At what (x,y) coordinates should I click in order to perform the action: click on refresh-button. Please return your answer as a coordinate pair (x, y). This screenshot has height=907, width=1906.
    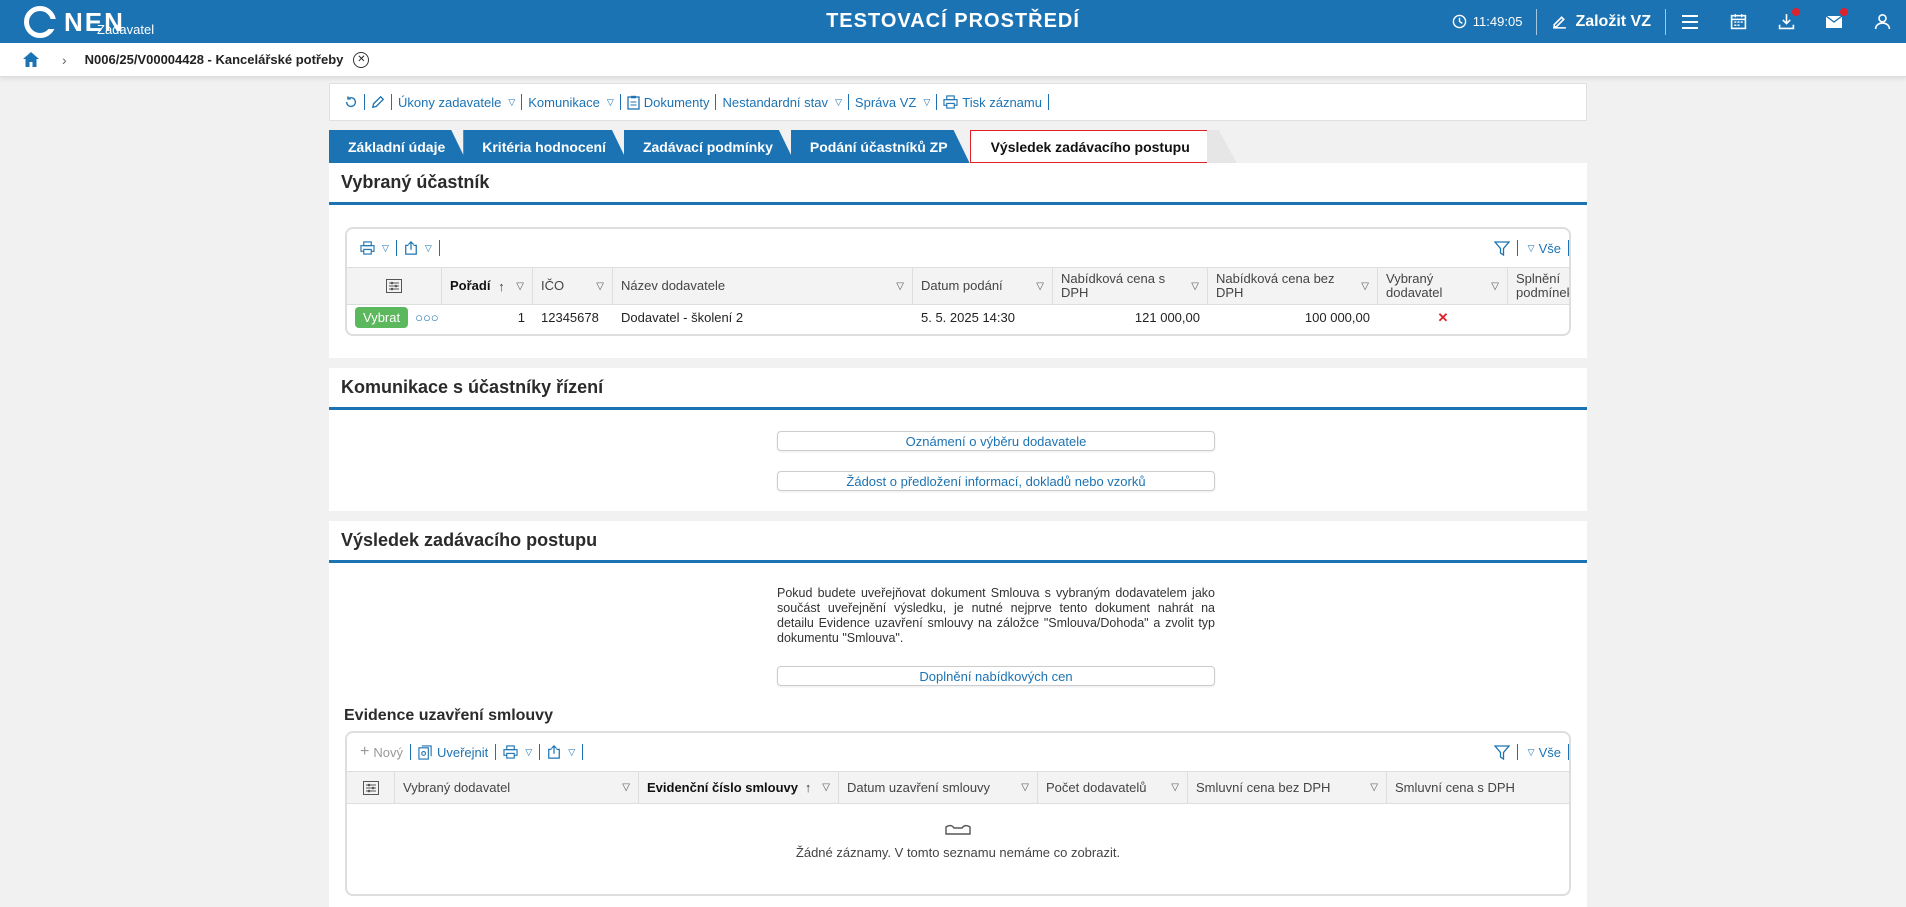
    Looking at the image, I should click on (351, 102).